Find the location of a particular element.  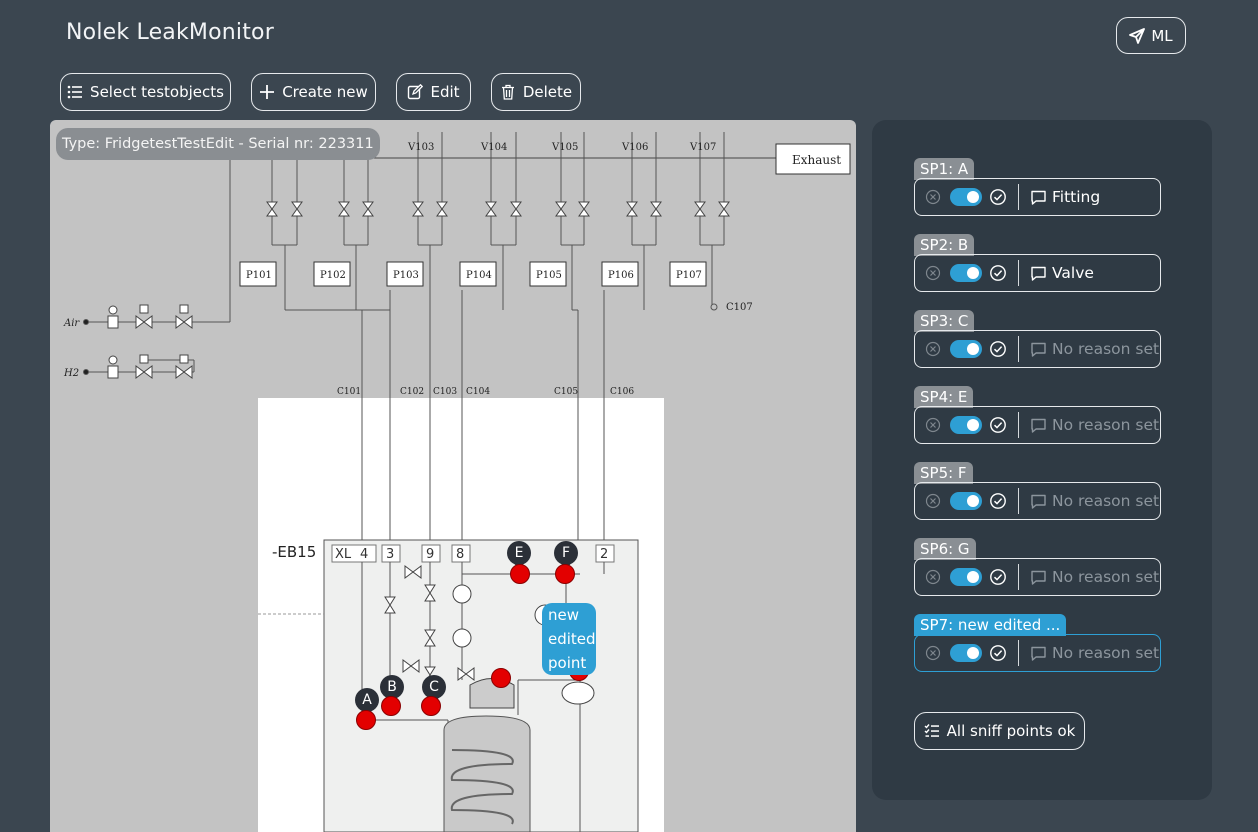

sniff-point-tab: SP1: A is located at coordinates (944, 169).